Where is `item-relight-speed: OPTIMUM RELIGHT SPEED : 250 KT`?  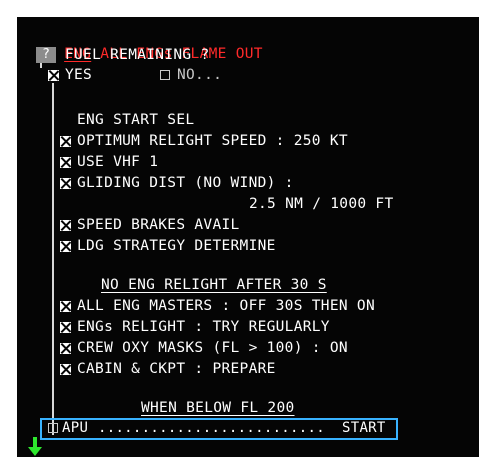
item-relight-speed: OPTIMUM RELIGHT SPEED : 250 KT is located at coordinates (212, 141).